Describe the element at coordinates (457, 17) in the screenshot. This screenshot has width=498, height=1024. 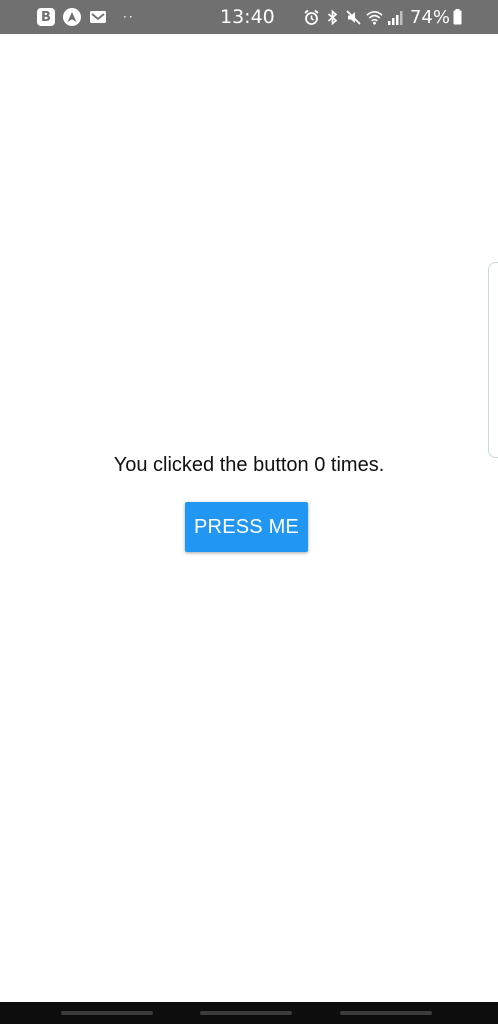
I see `battery-icon` at that location.